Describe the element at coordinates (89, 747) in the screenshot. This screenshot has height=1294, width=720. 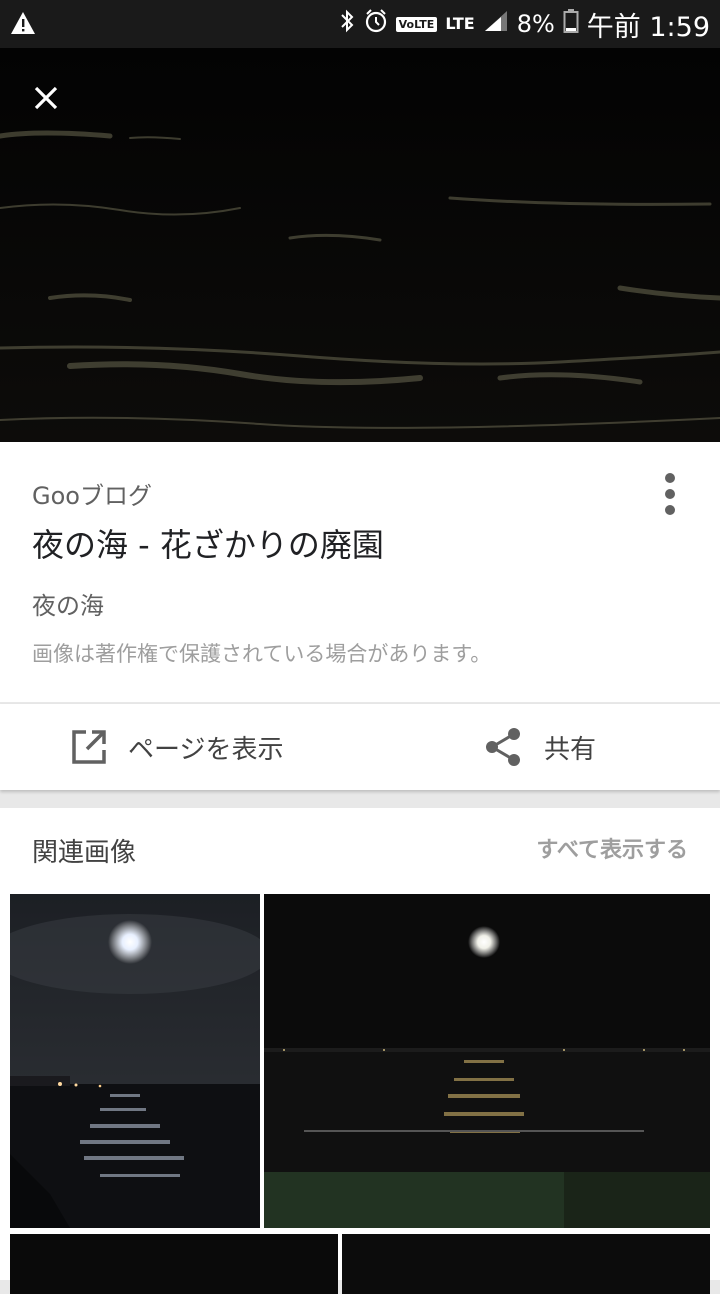
I see `open-in-new-icon` at that location.